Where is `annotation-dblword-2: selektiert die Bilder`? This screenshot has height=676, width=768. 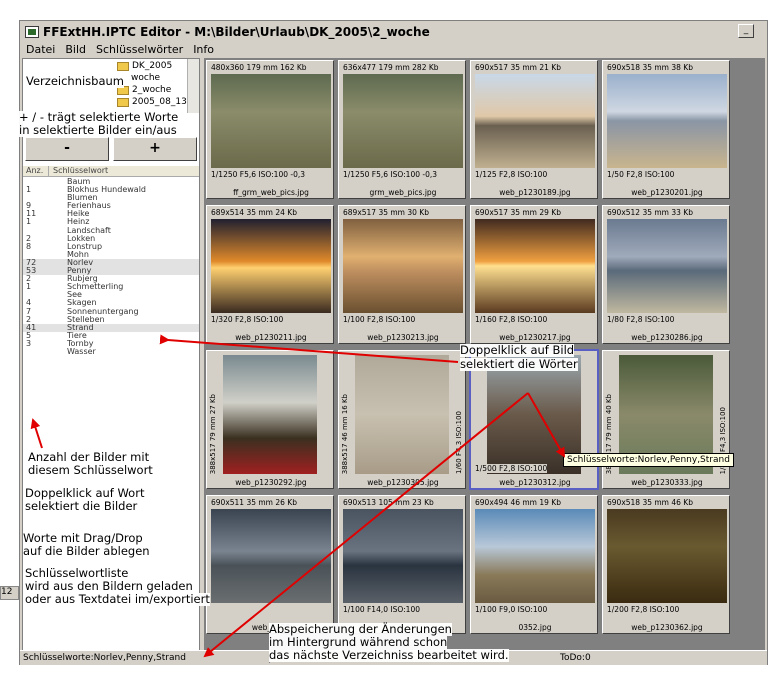
annotation-dblword-2: selektiert die Bilder is located at coordinates (81, 506).